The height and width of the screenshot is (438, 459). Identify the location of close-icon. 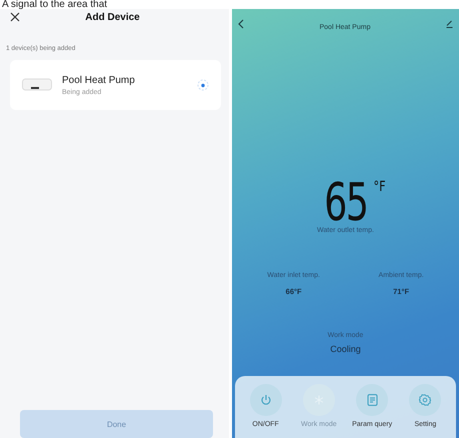
(15, 17).